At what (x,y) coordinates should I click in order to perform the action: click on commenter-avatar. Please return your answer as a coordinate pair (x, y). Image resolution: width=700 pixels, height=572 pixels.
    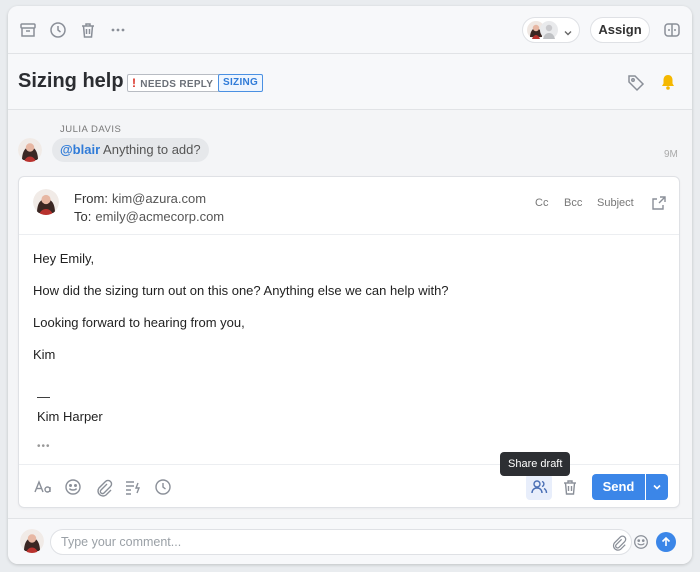
    Looking at the image, I should click on (30, 150).